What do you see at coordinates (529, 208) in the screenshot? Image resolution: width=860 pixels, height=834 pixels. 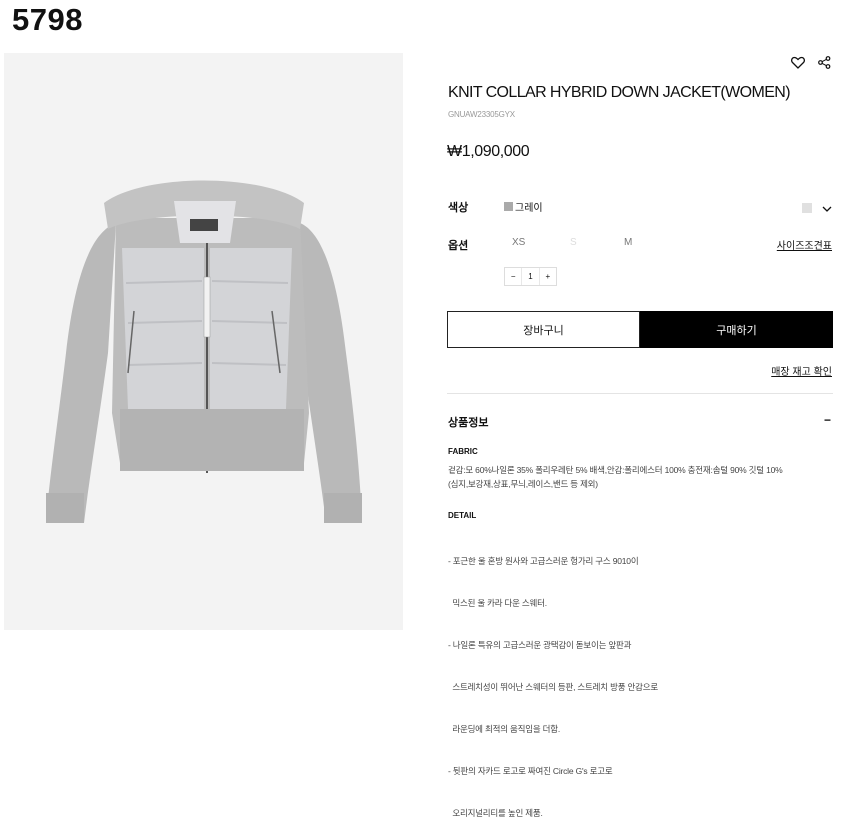 I see `color-name: 그레이` at bounding box center [529, 208].